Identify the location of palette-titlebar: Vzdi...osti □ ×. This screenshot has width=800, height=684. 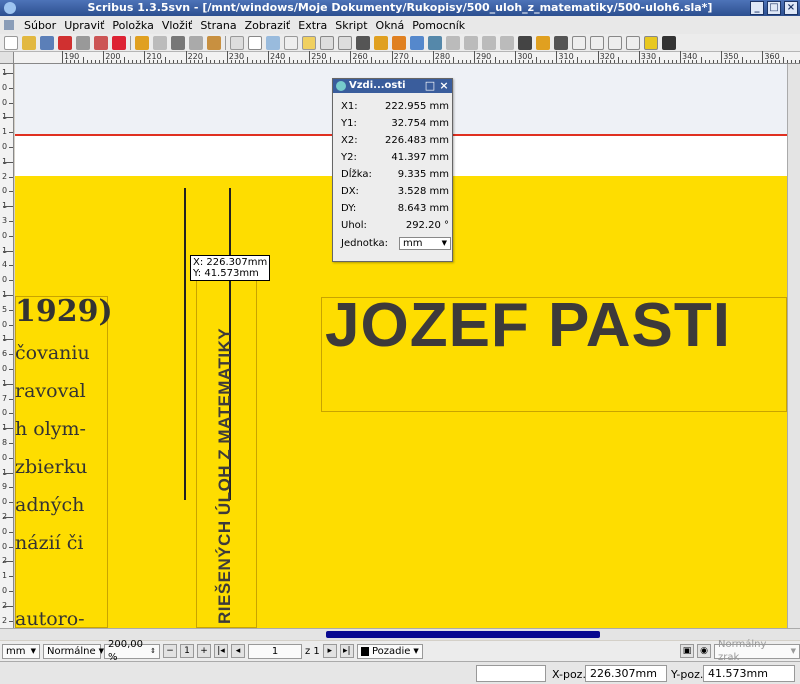
(392, 86).